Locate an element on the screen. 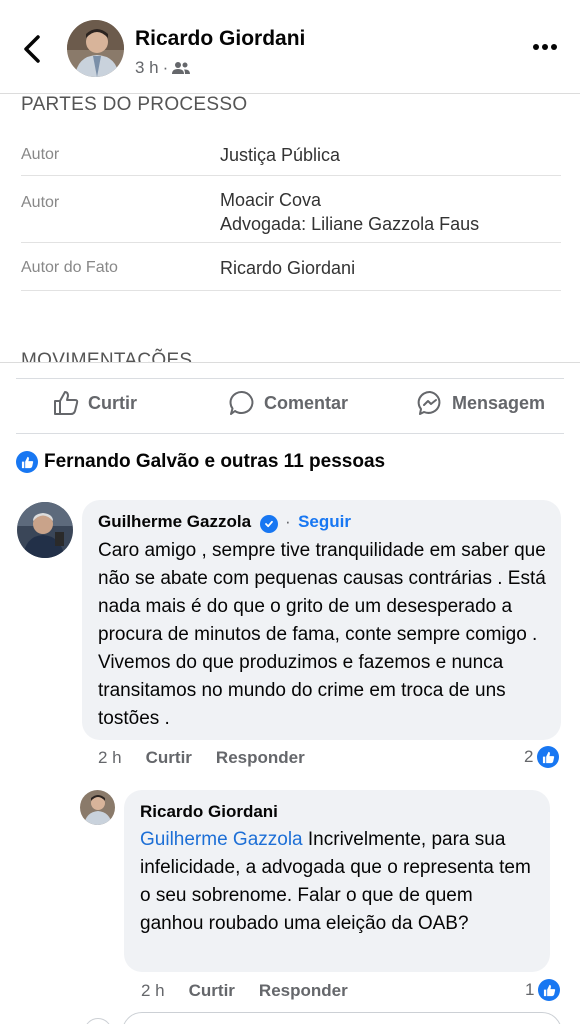 This screenshot has width=580, height=1024. replier-avatar is located at coordinates (97, 807).